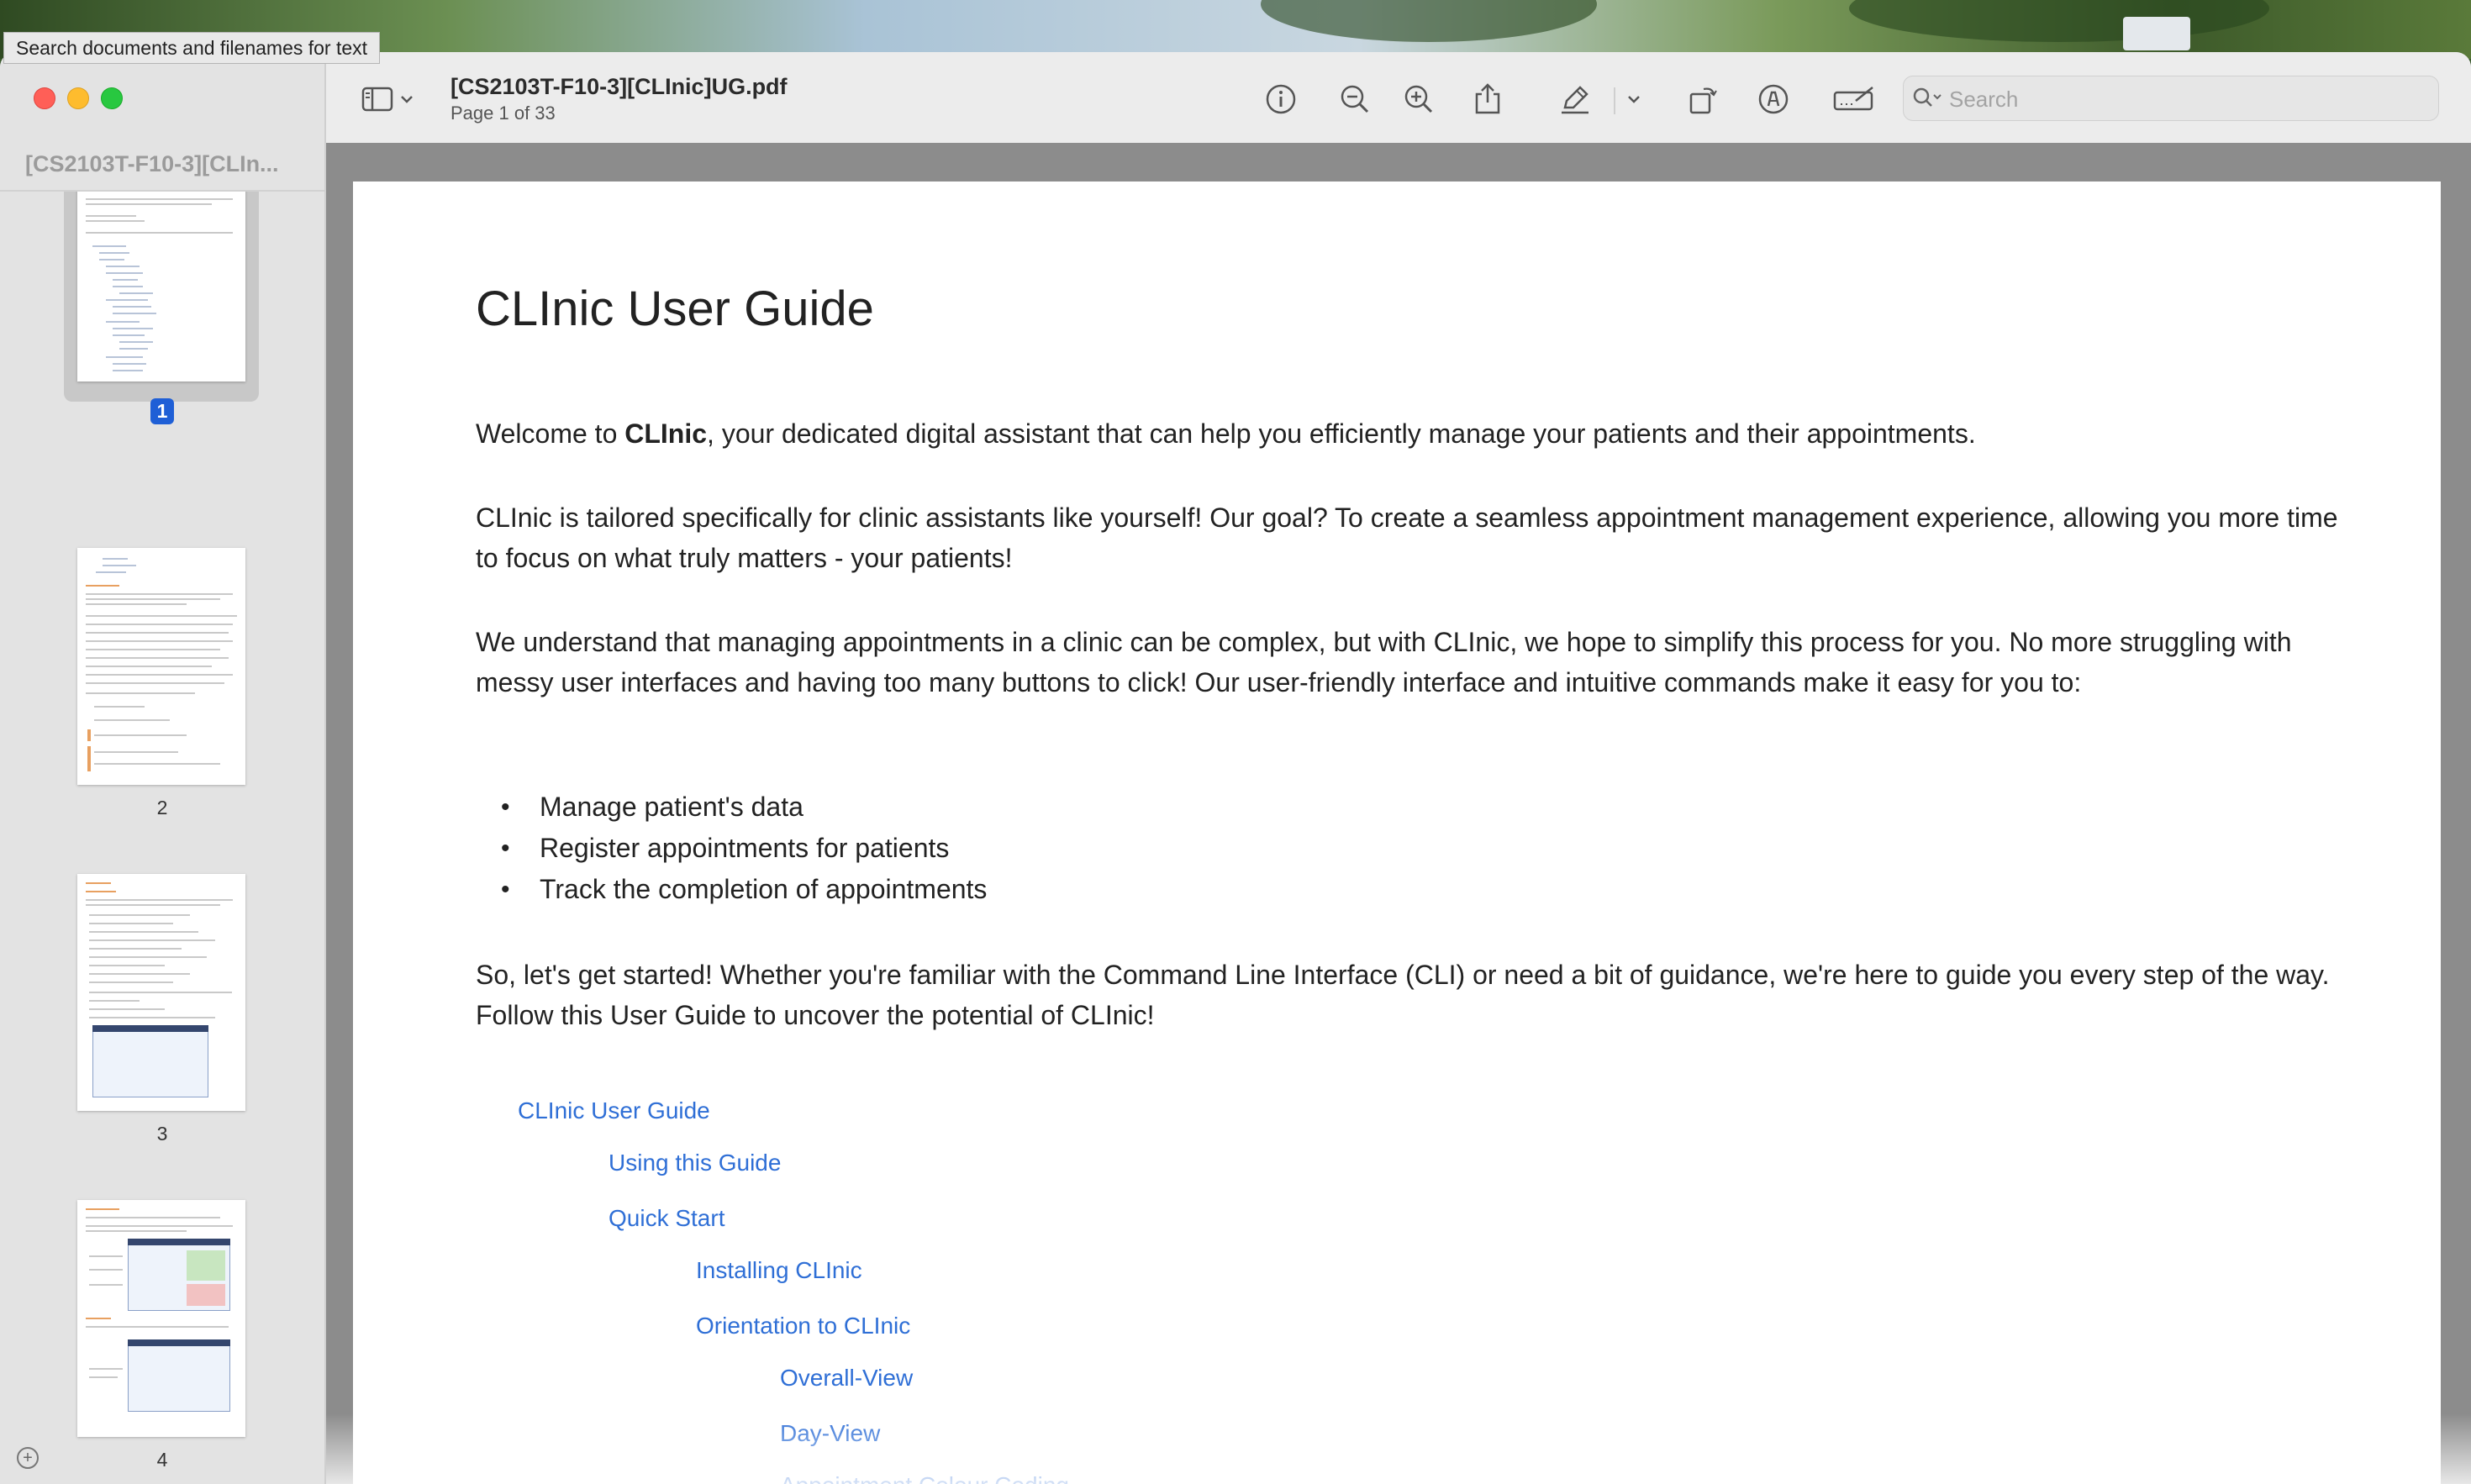  What do you see at coordinates (666, 1218) in the screenshot?
I see `toc-link: Quick Start` at bounding box center [666, 1218].